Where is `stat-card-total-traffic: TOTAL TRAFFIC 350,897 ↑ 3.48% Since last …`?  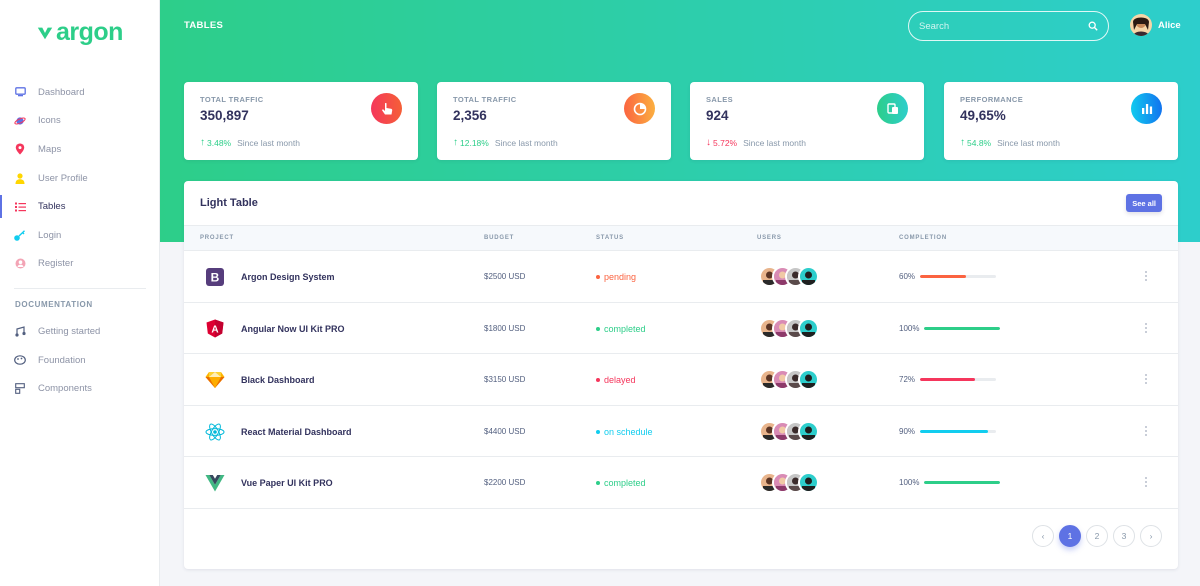 stat-card-total-traffic: TOTAL TRAFFIC 350,897 ↑ 3.48% Since last … is located at coordinates (301, 121).